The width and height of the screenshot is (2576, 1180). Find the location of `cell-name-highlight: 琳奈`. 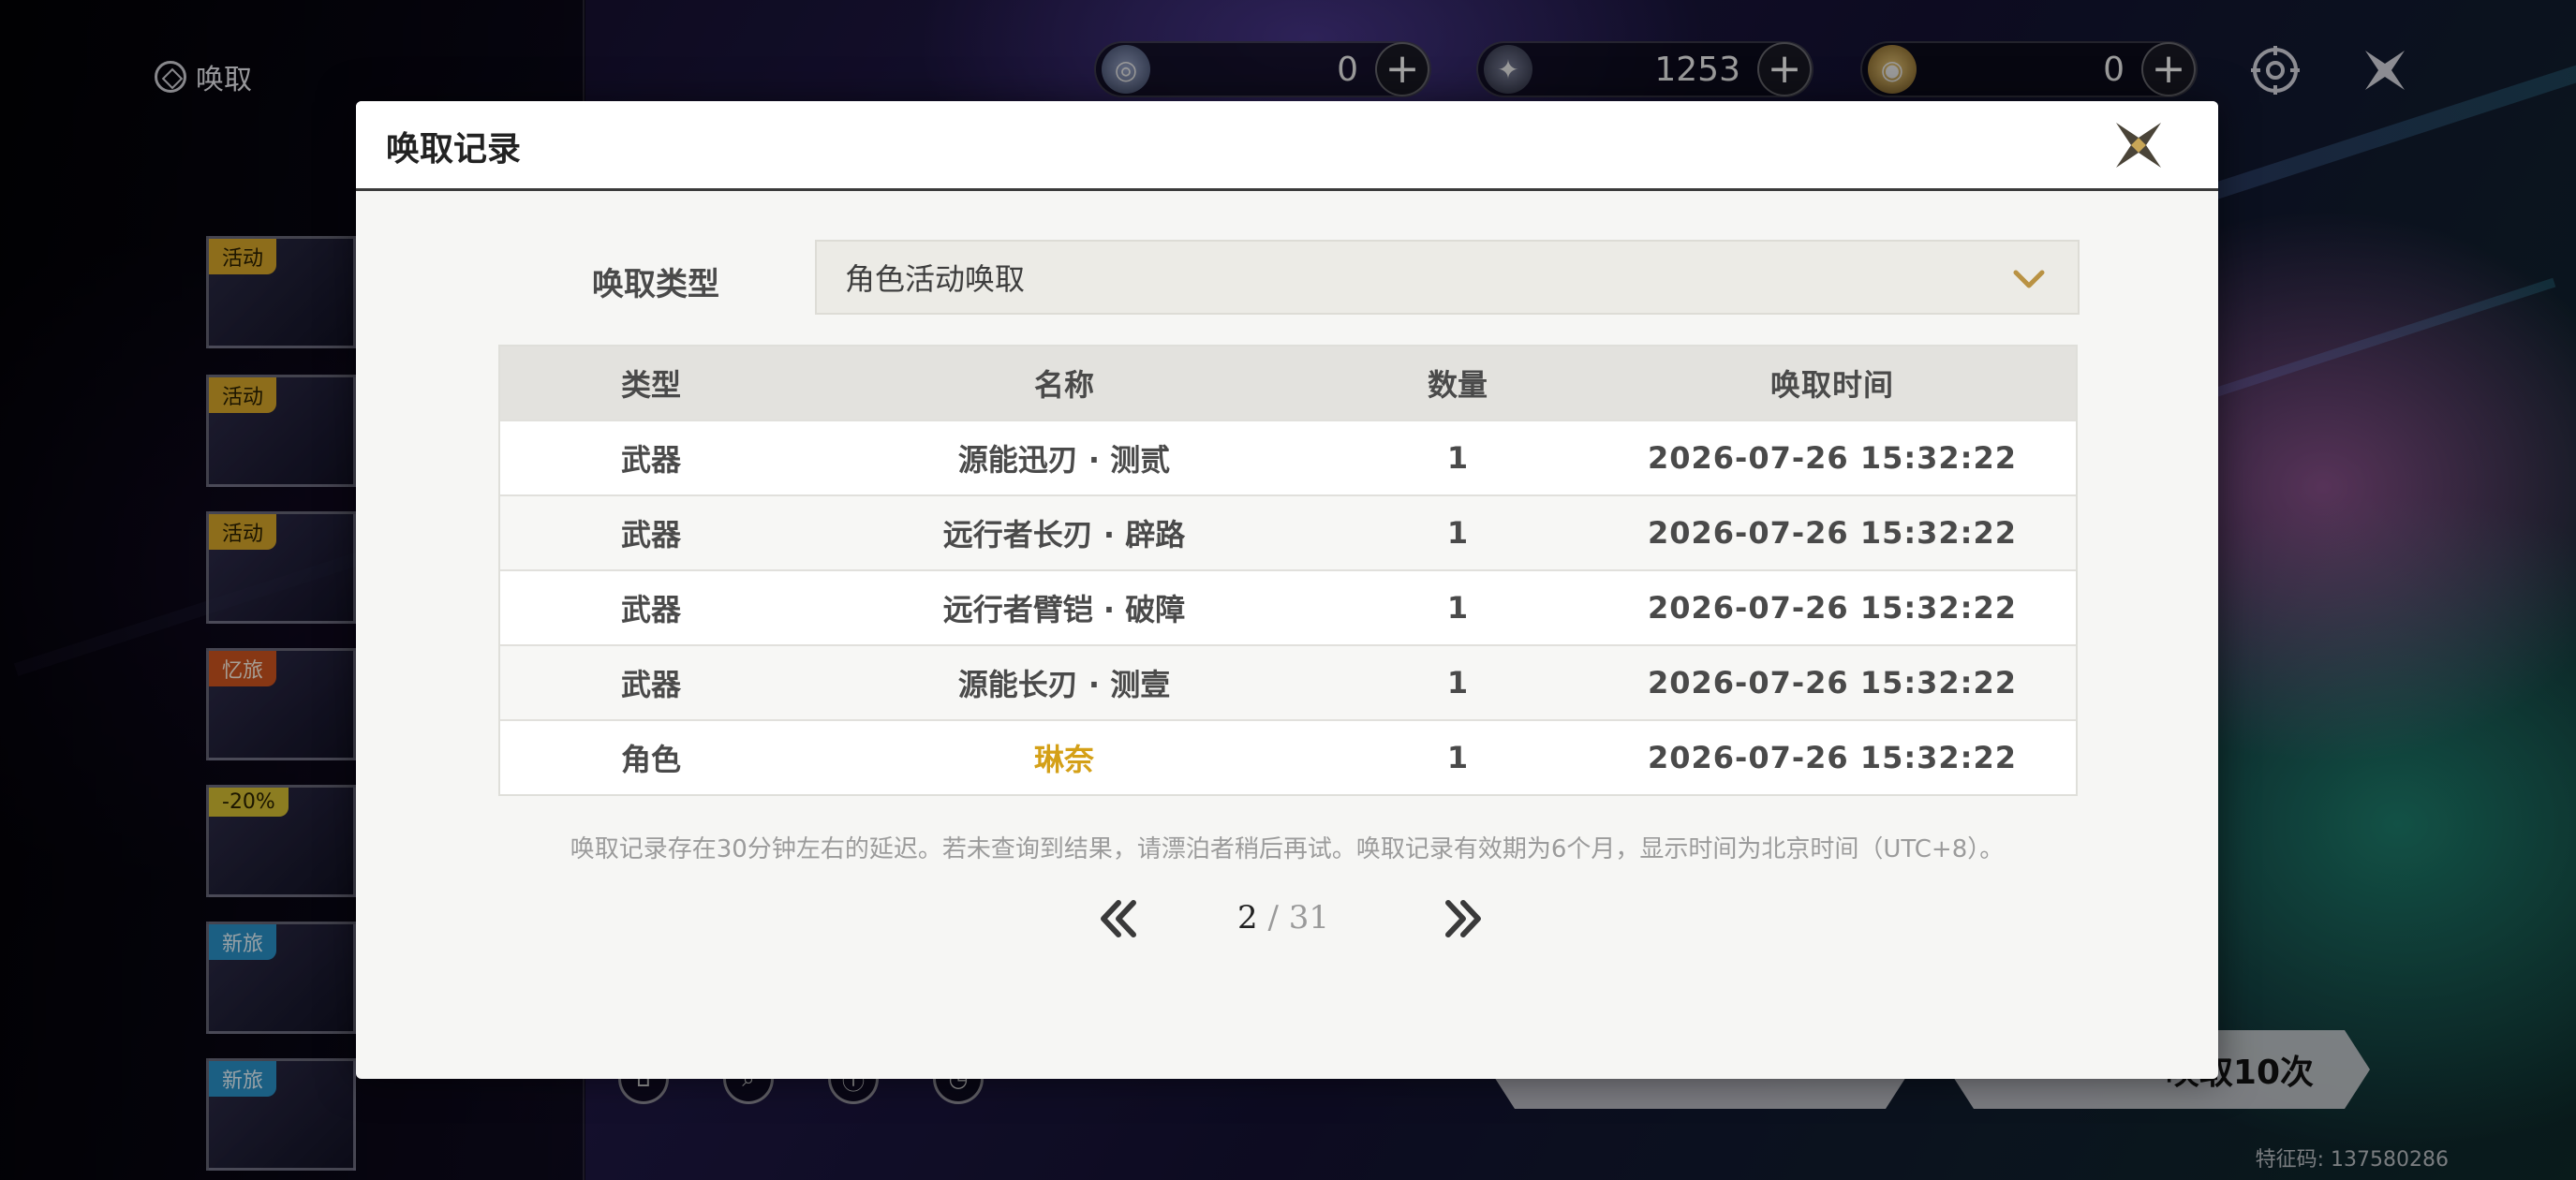

cell-name-highlight: 琳奈 is located at coordinates (1063, 759).